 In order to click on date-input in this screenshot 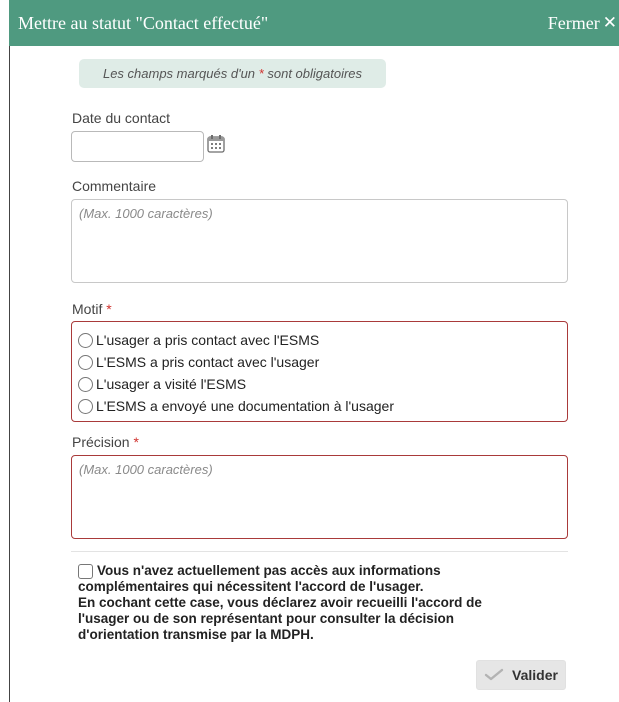, I will do `click(137, 146)`.